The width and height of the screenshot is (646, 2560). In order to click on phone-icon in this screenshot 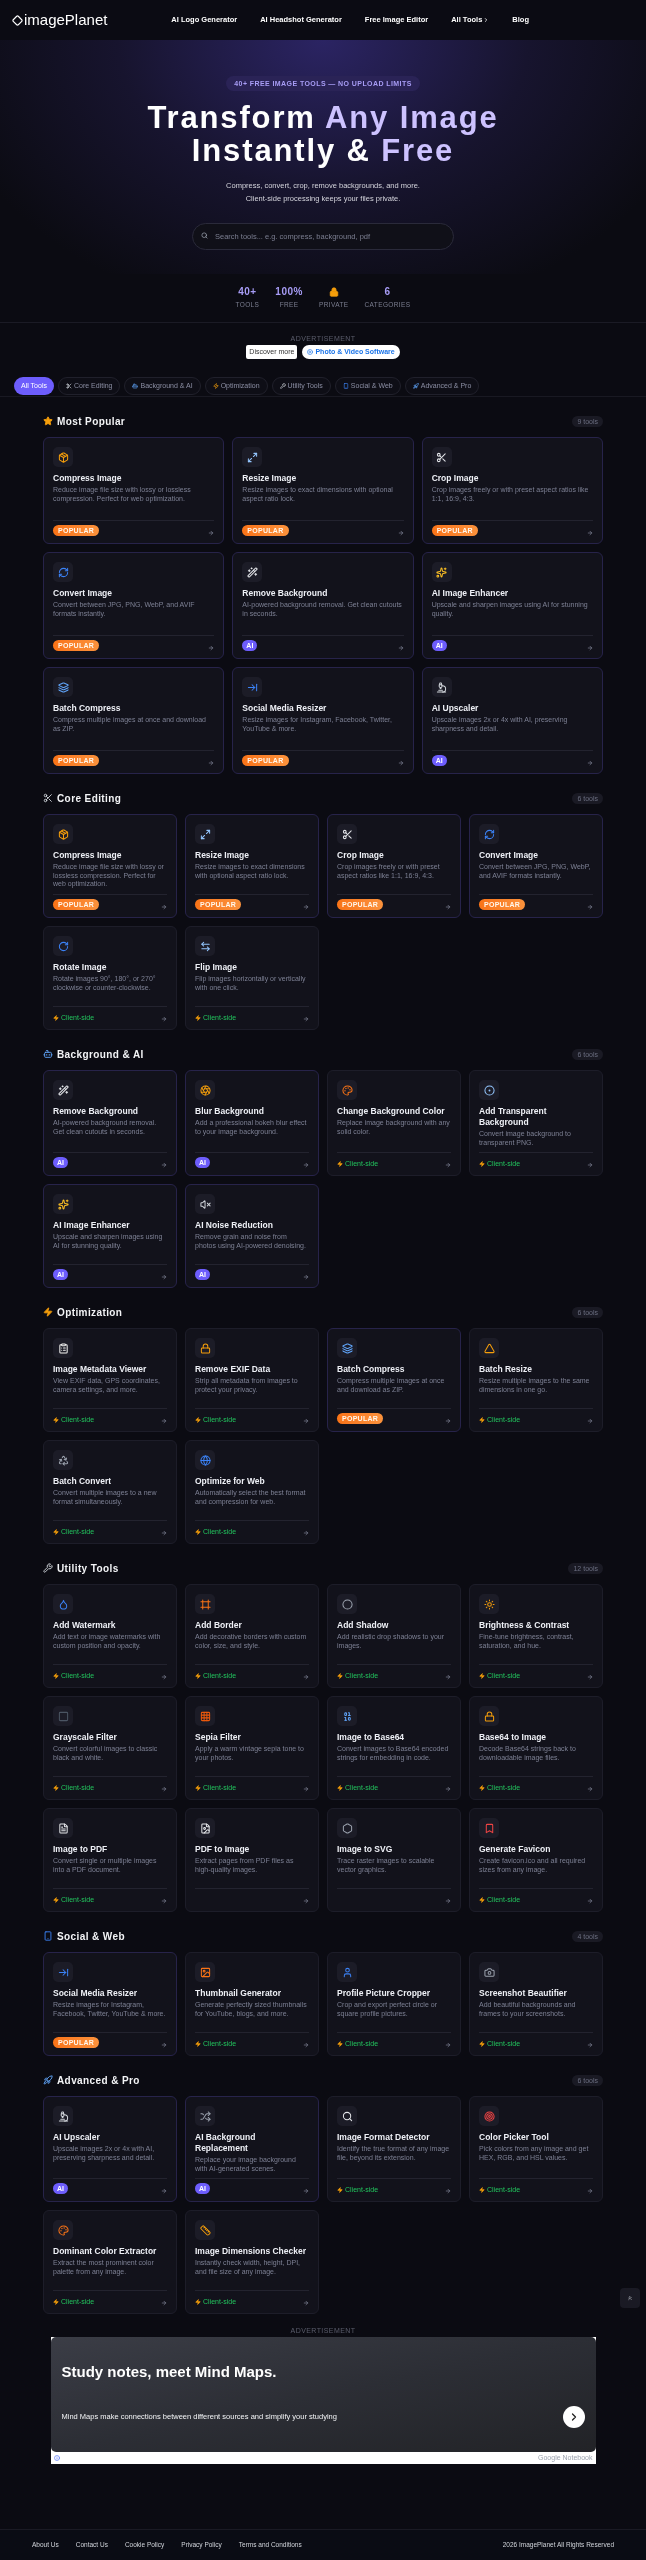, I will do `click(48, 1936)`.